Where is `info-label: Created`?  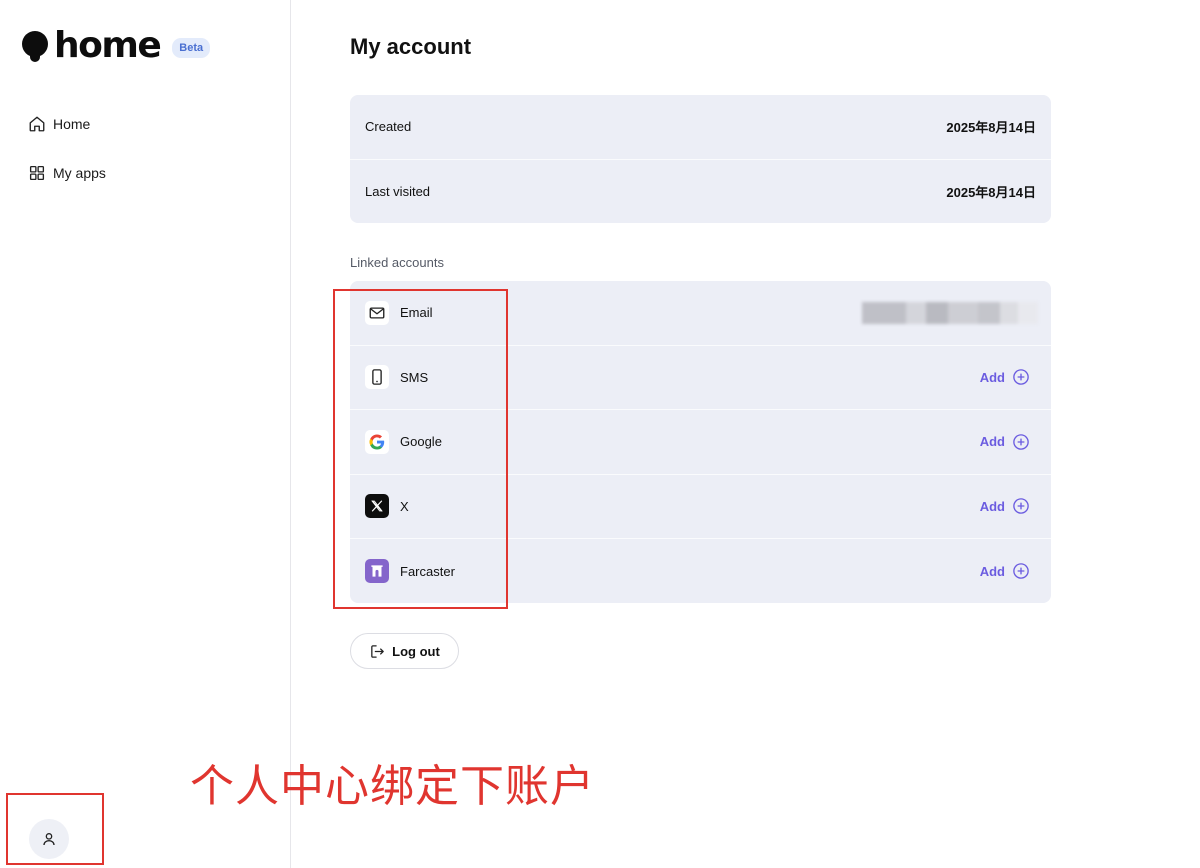
info-label: Created is located at coordinates (388, 127).